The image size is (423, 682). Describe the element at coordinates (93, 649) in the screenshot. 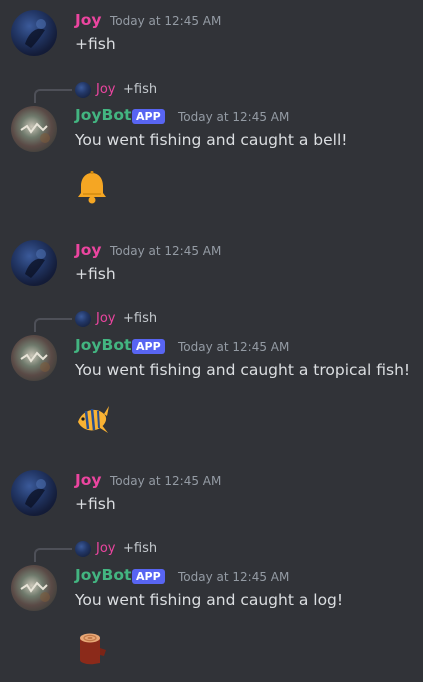

I see `log-icon` at that location.